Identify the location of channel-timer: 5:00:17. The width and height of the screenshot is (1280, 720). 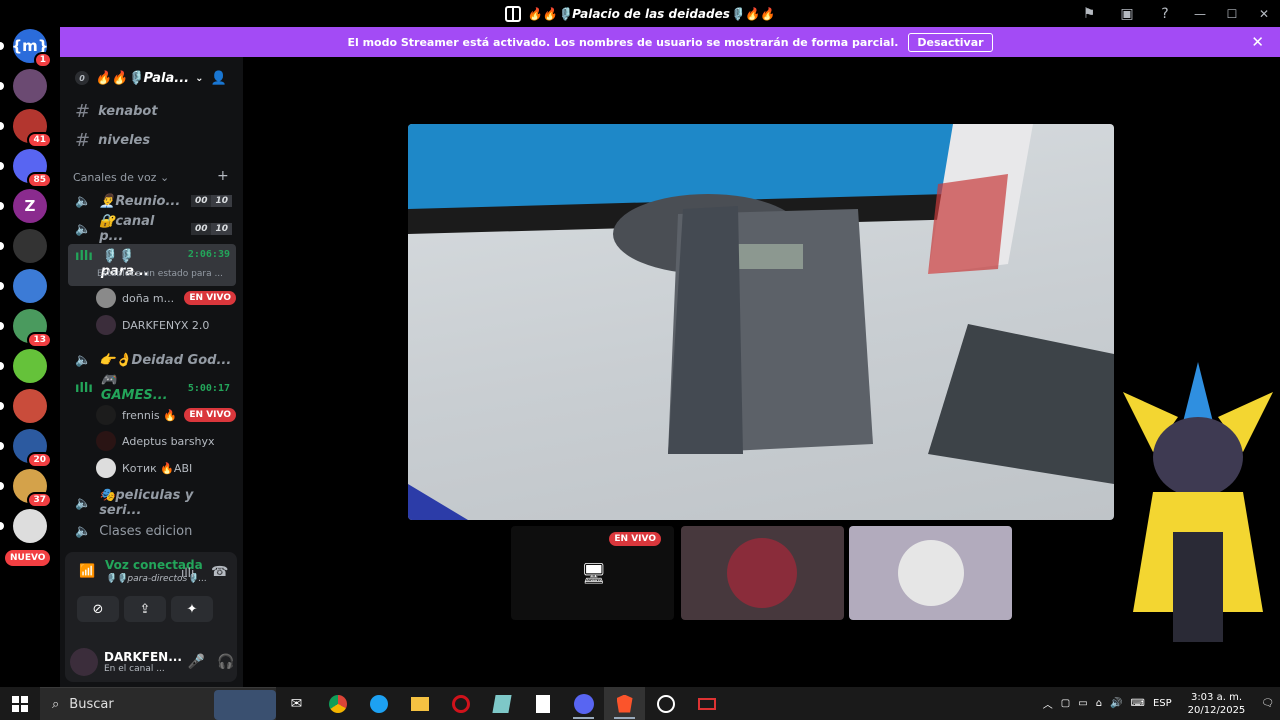
(208, 388).